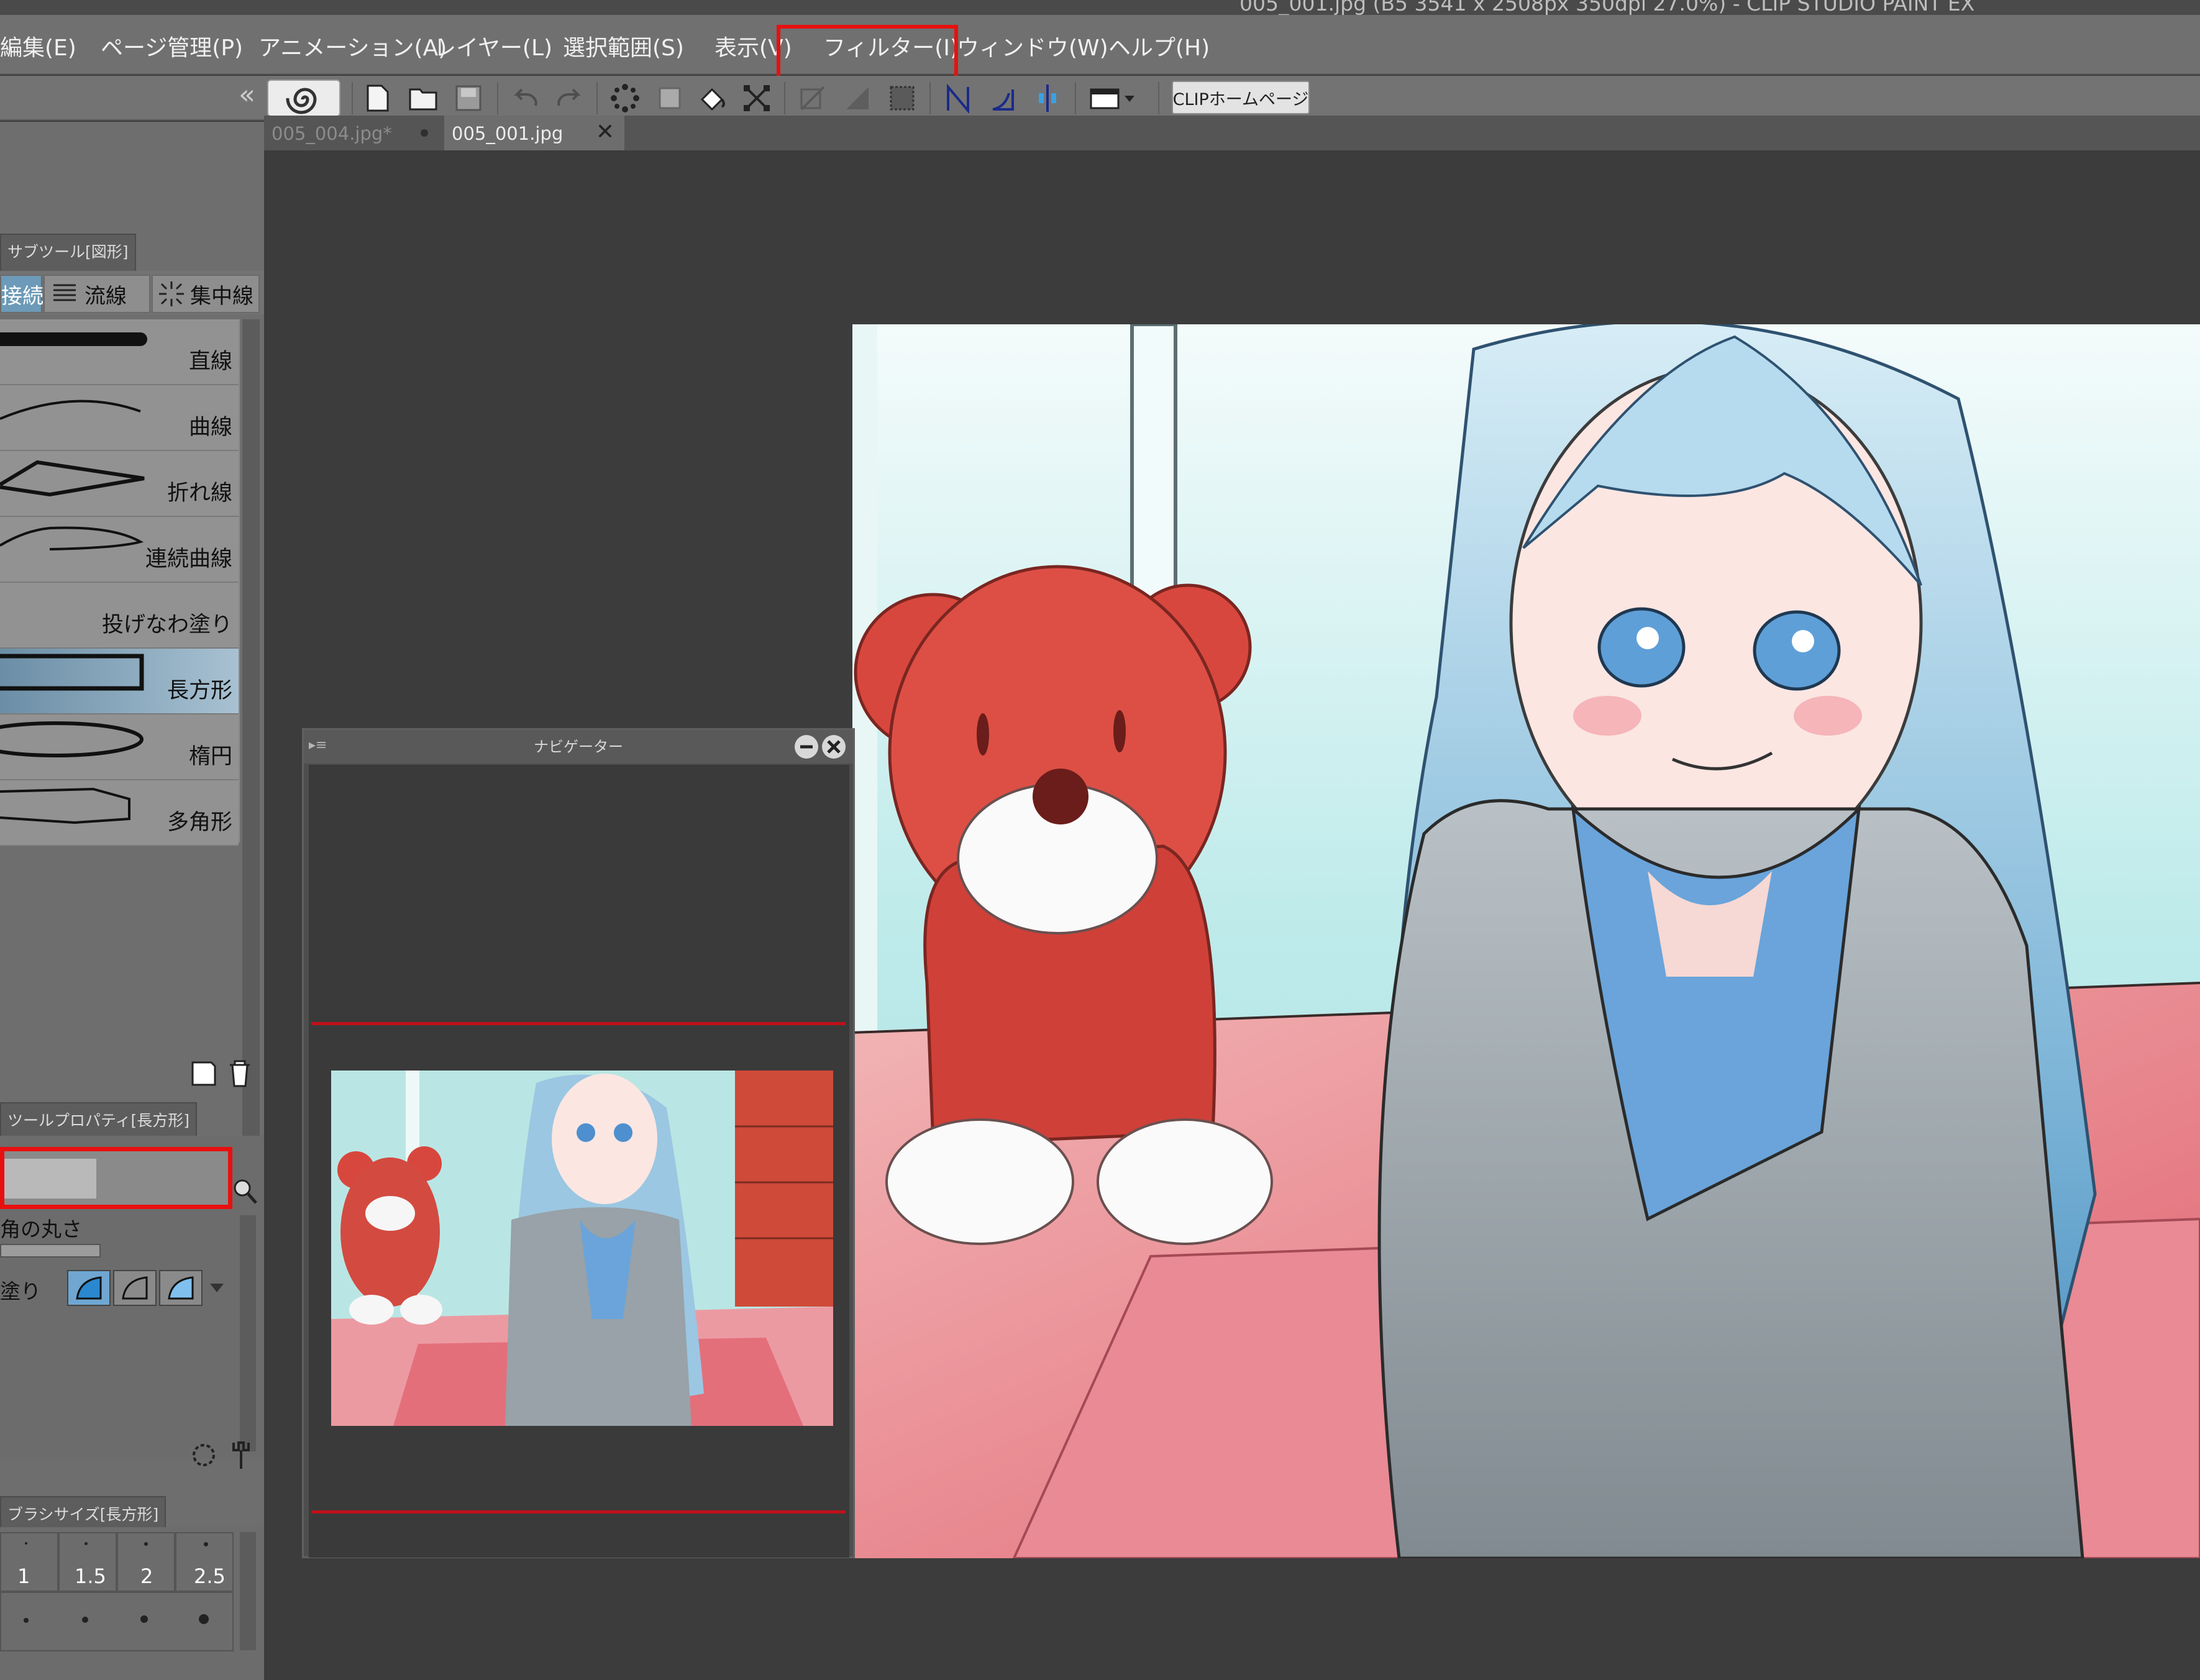 The image size is (2200, 1680). Describe the element at coordinates (204, 1073) in the screenshot. I see `new-subtool-icon` at that location.